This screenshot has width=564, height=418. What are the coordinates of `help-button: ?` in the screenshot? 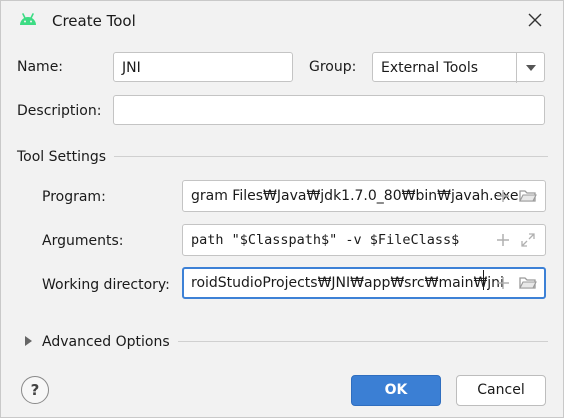 It's located at (35, 390).